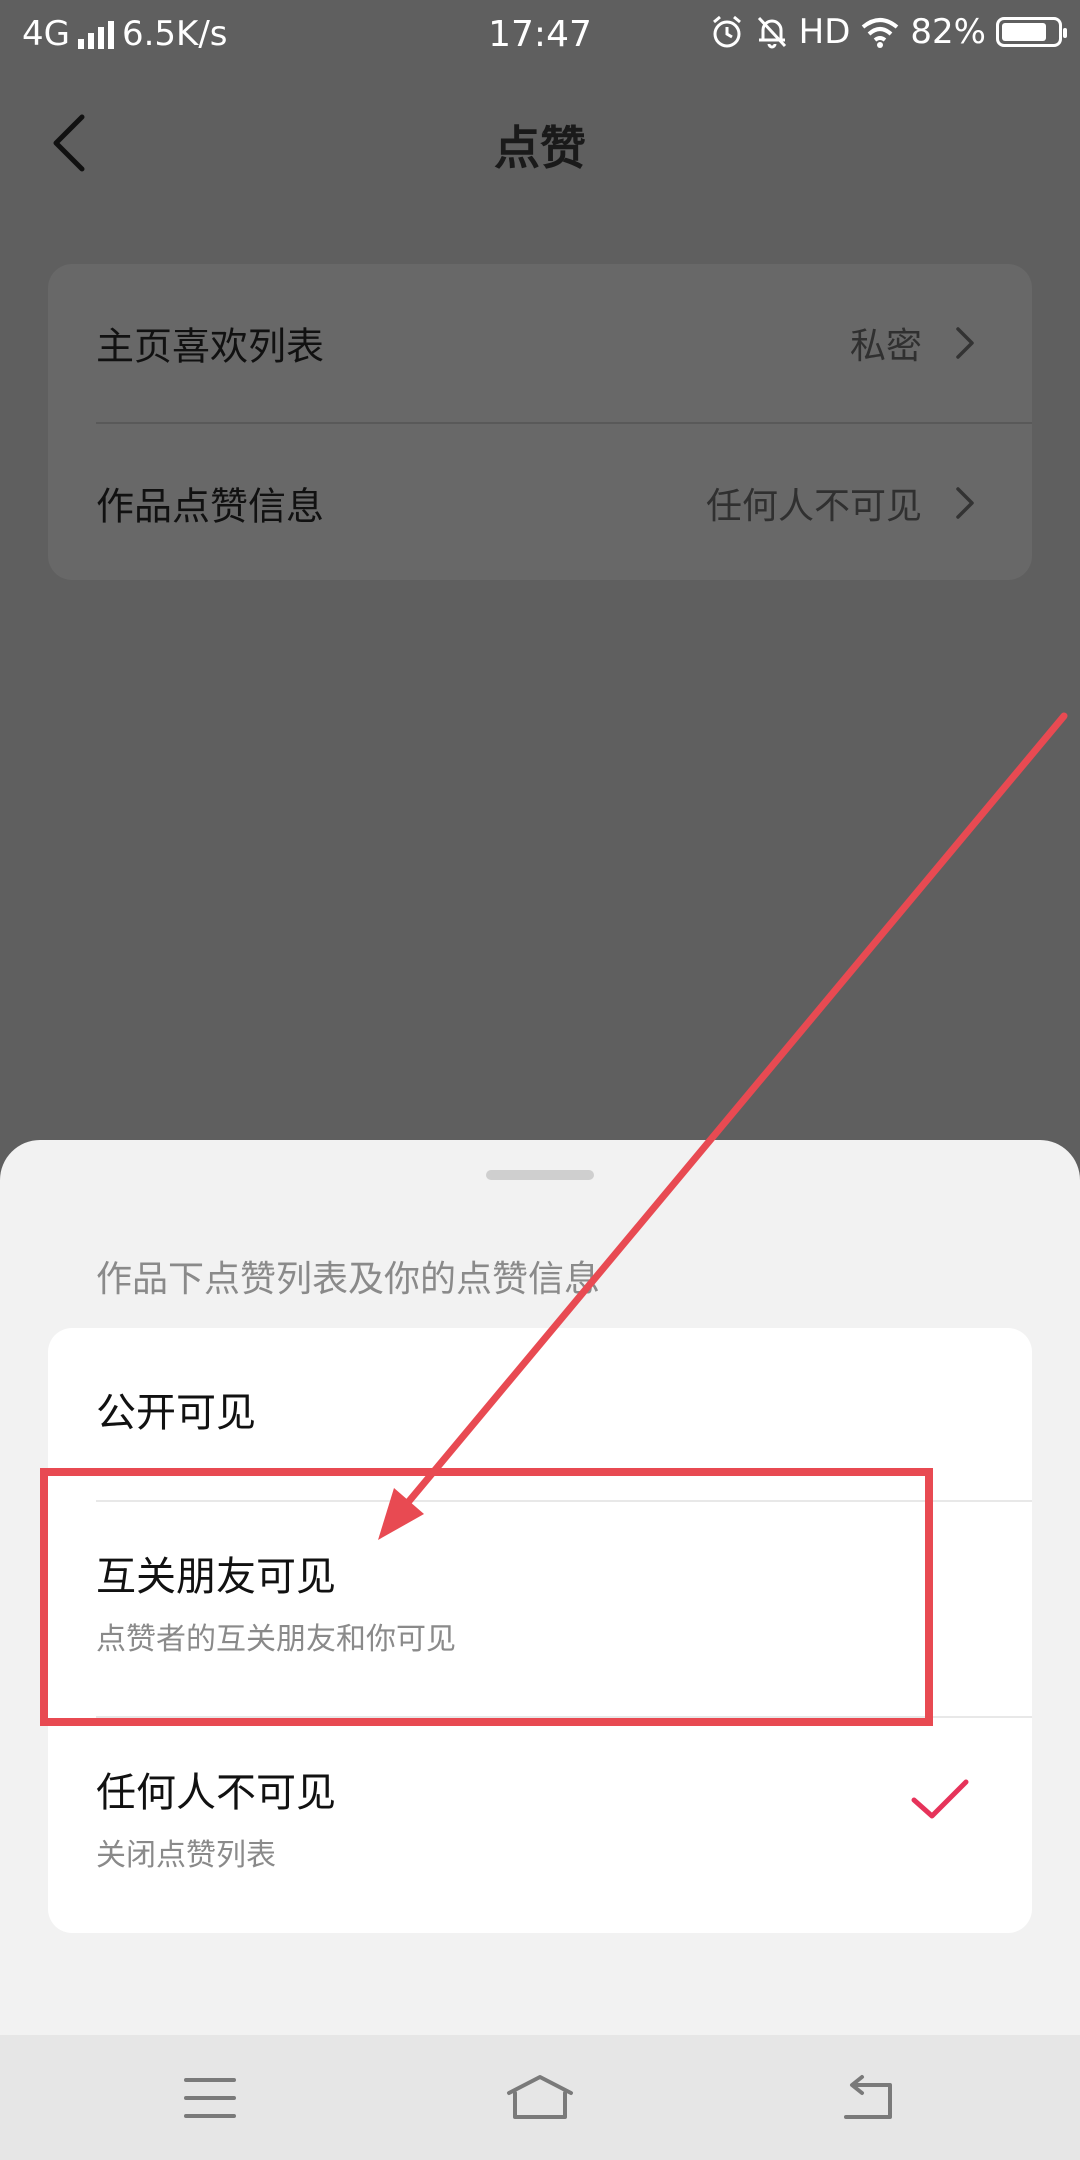  Describe the element at coordinates (540, 36) in the screenshot. I see `status-bar: 4G 6.5K/s 17:47 HD 82%` at that location.